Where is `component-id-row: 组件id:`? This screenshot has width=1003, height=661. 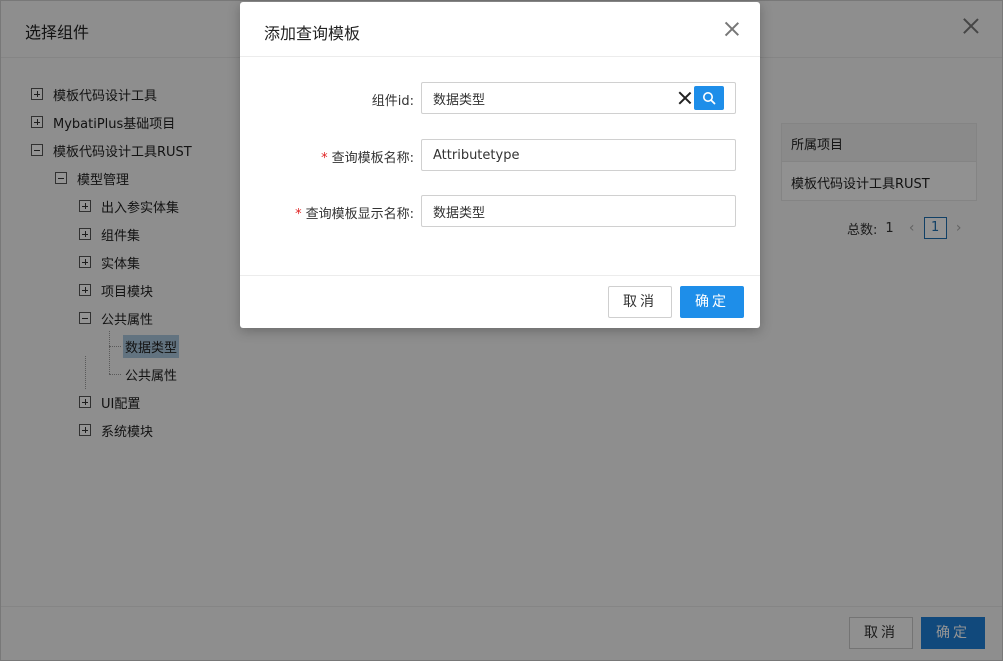 component-id-row: 组件id: is located at coordinates (500, 99).